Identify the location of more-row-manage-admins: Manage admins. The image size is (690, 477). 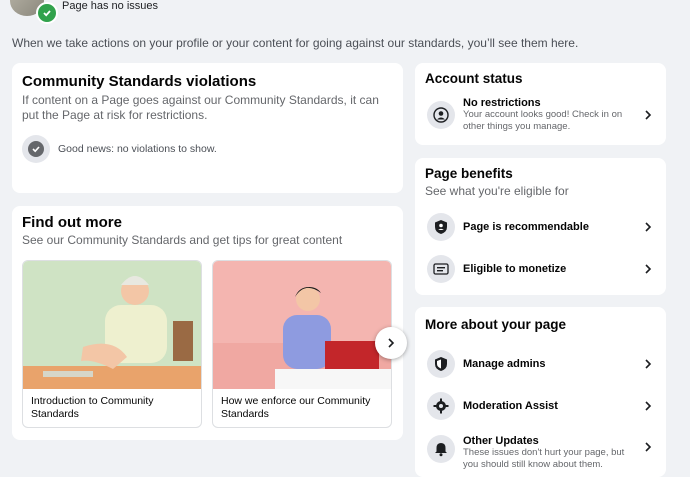
(540, 364).